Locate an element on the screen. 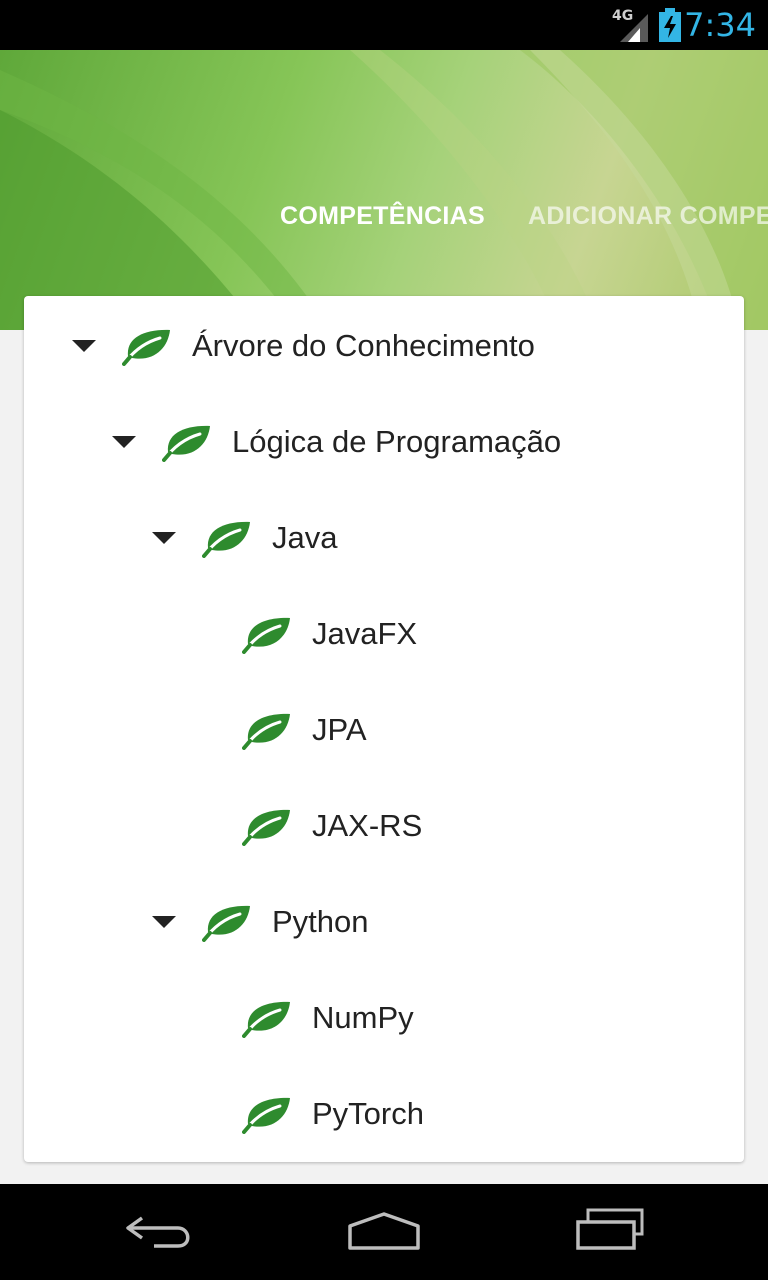  tree-node-label: NumPy is located at coordinates (363, 1017).